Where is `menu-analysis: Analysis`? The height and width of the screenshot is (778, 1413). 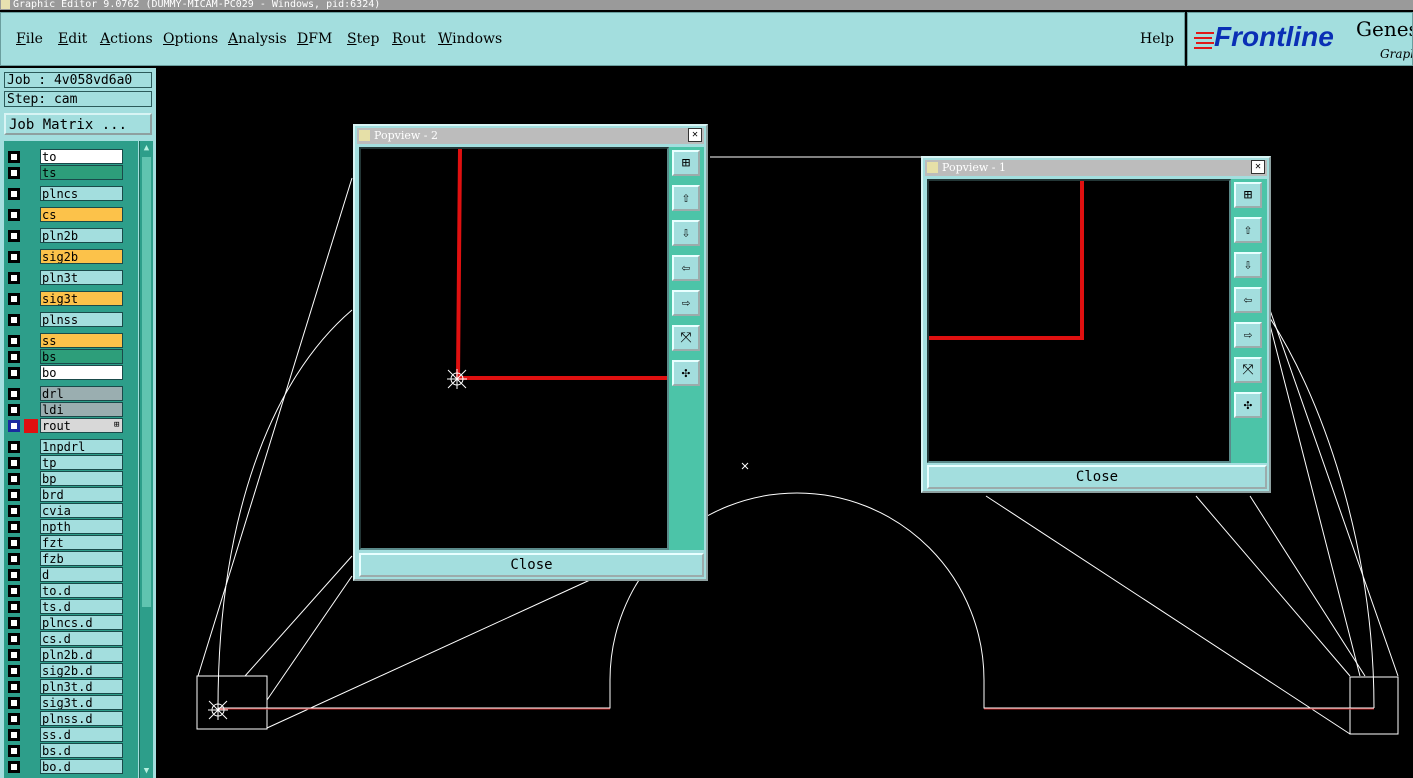
menu-analysis: Analysis is located at coordinates (257, 39).